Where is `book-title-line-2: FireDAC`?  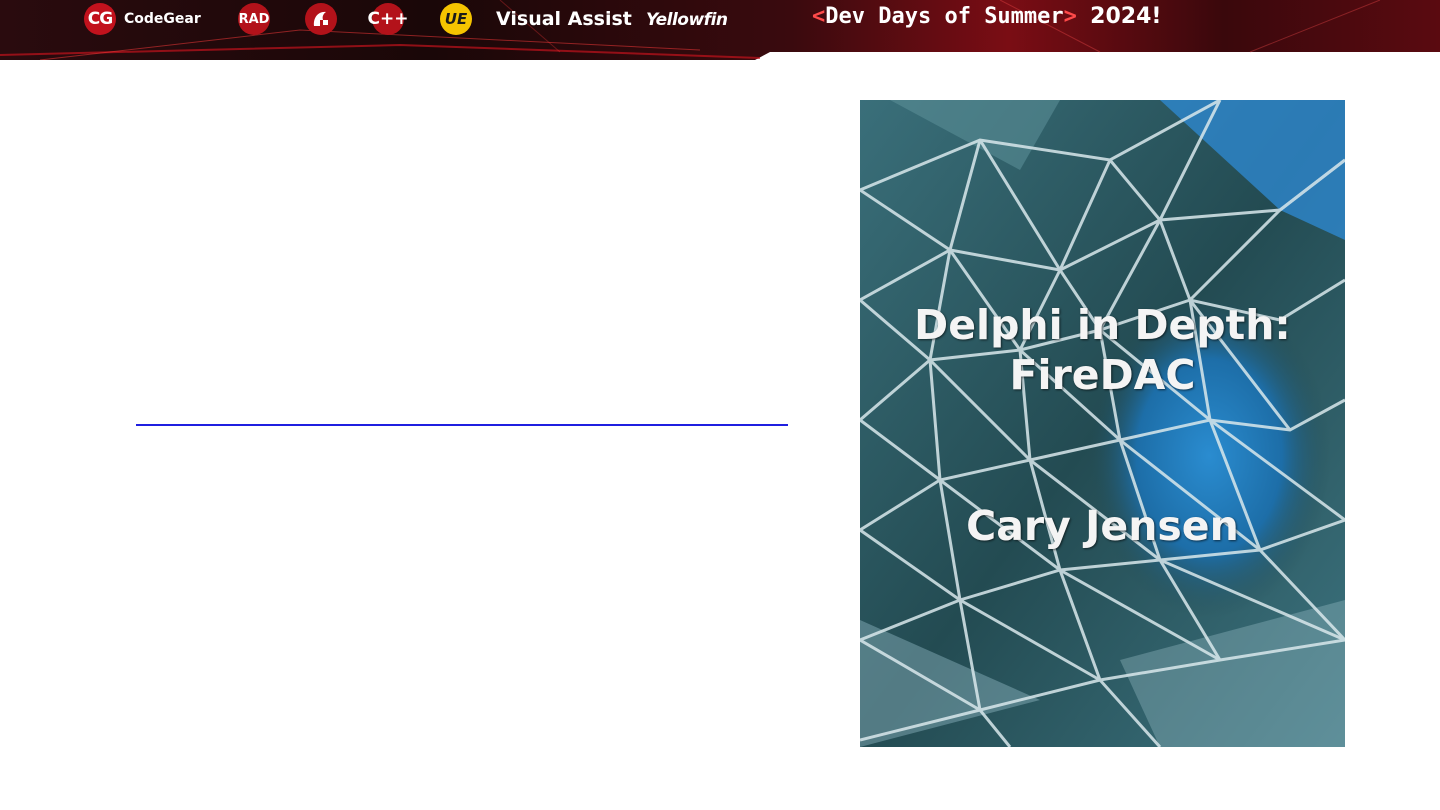
book-title-line-2: FireDAC is located at coordinates (1102, 375).